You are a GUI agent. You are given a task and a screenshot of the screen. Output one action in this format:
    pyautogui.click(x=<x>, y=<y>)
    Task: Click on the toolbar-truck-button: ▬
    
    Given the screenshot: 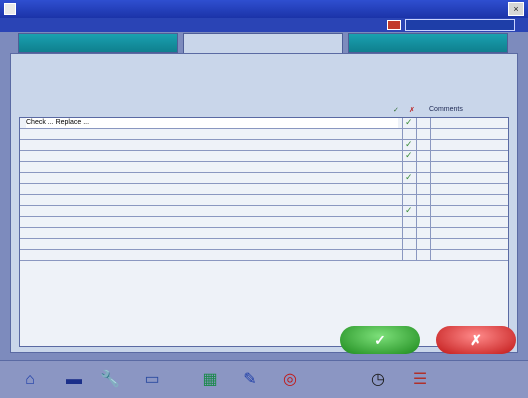 What is the action you would take?
    pyautogui.click(x=74, y=380)
    